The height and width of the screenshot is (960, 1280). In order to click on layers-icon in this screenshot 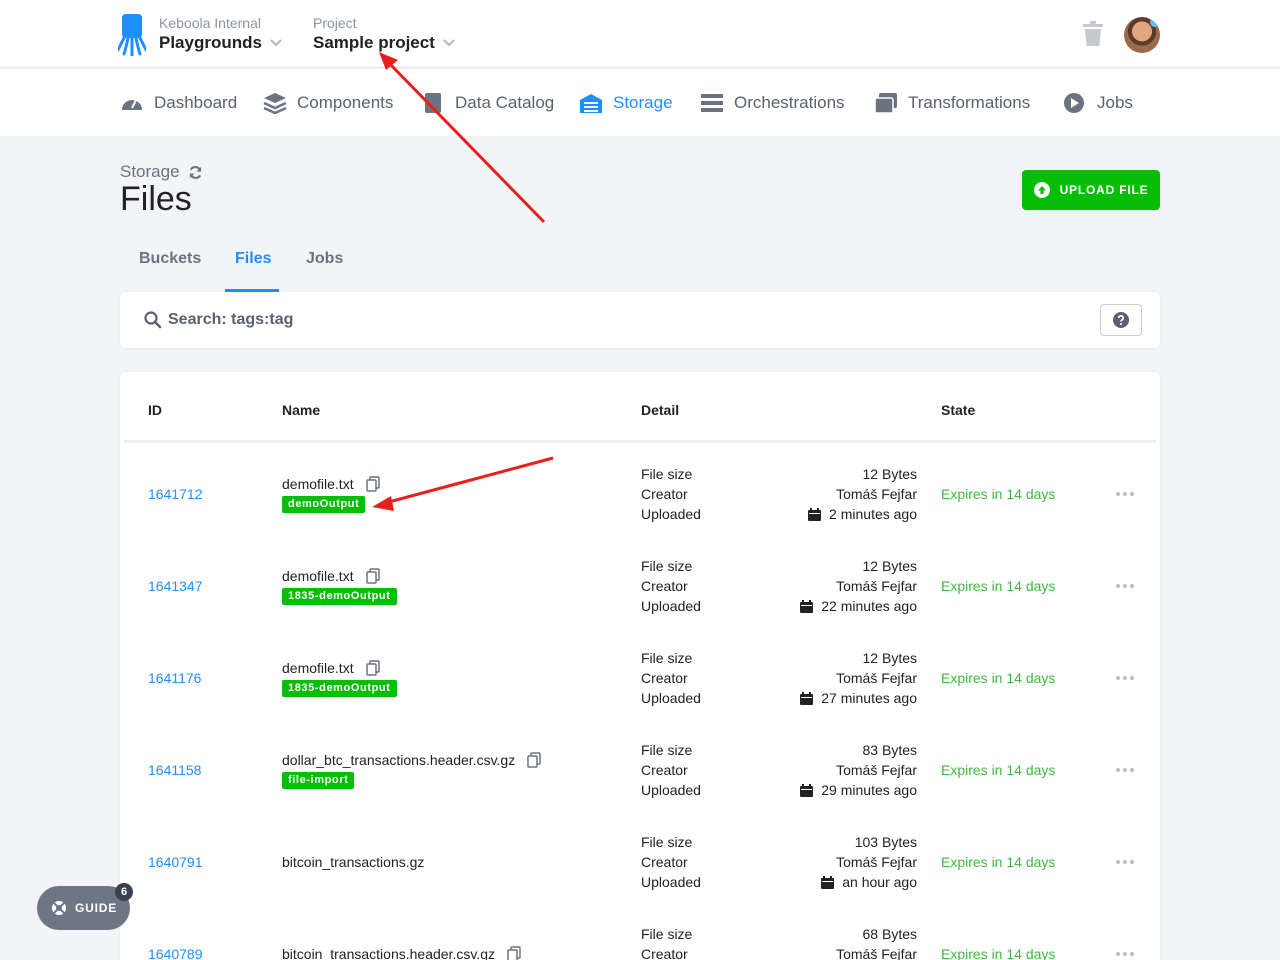, I will do `click(275, 103)`.